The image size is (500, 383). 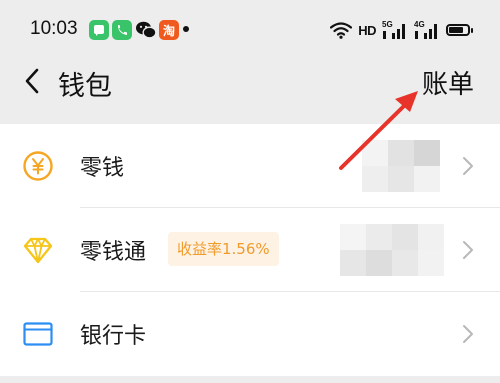 I want to click on status-time: 10:03, so click(x=54, y=28).